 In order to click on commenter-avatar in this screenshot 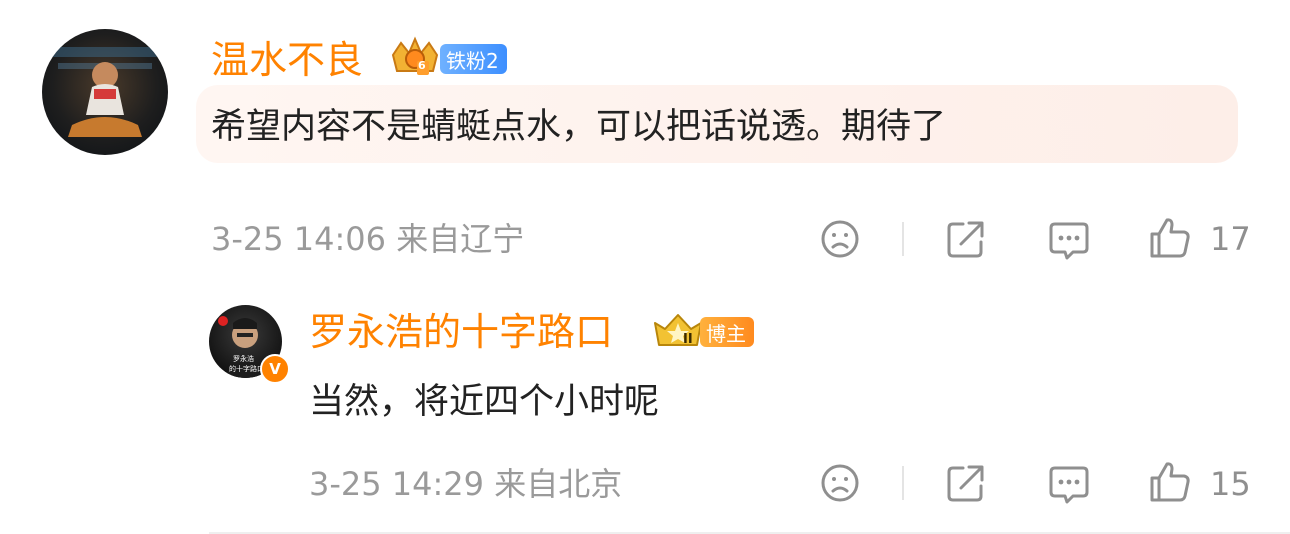, I will do `click(105, 92)`.